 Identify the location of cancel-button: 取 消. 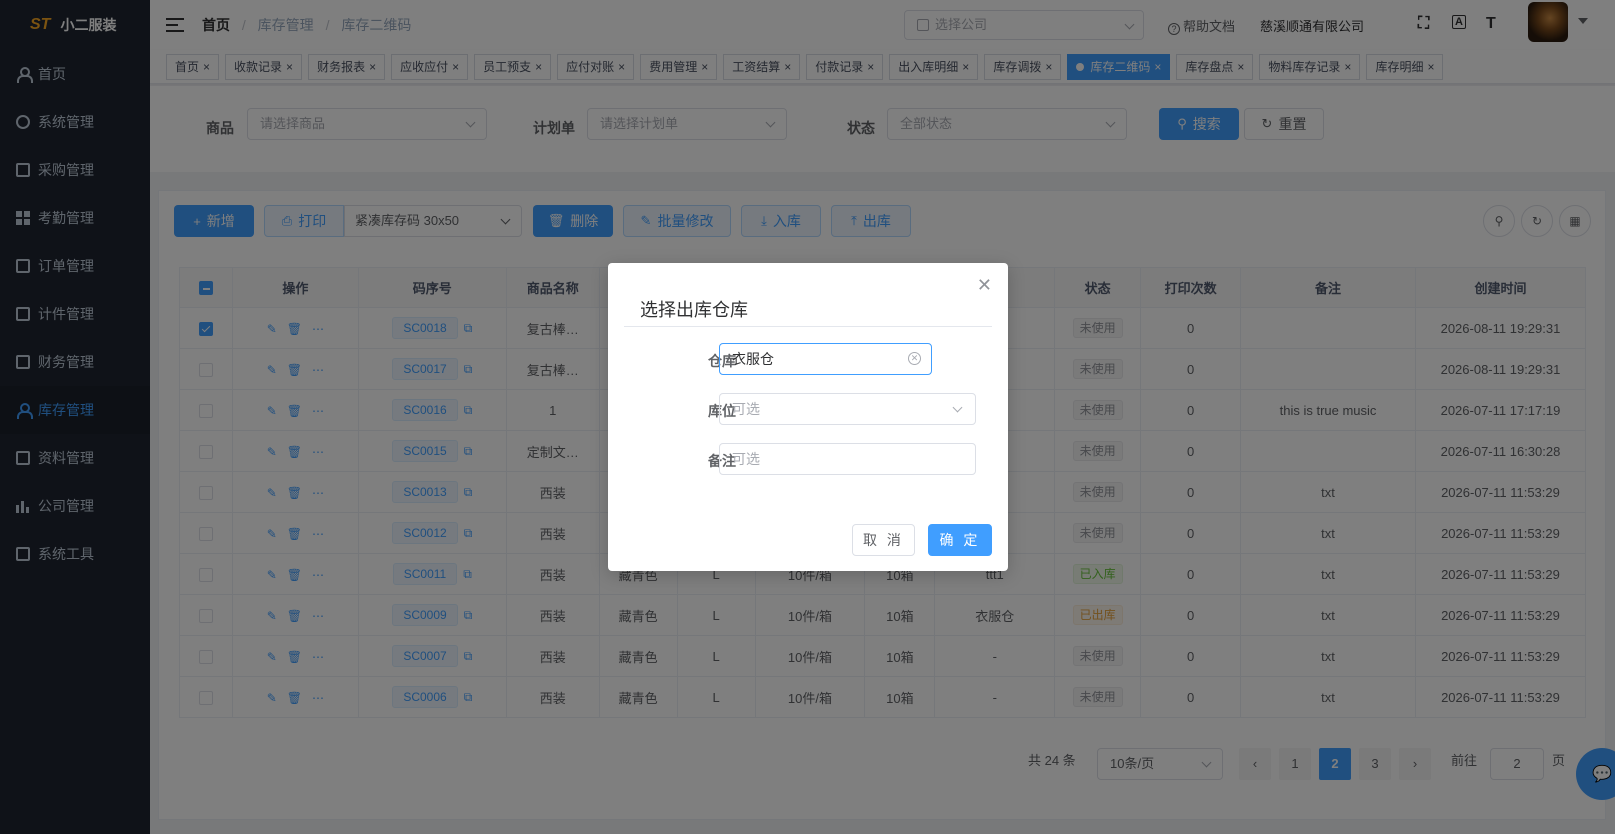
(883, 540).